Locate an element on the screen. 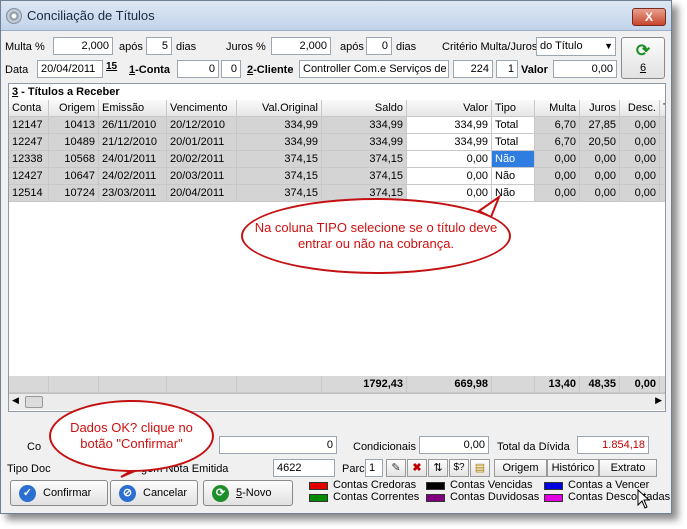 The height and width of the screenshot is (529, 687). confirmar-callout: Dados OK? clique no botão "Confirmar" is located at coordinates (131, 436).